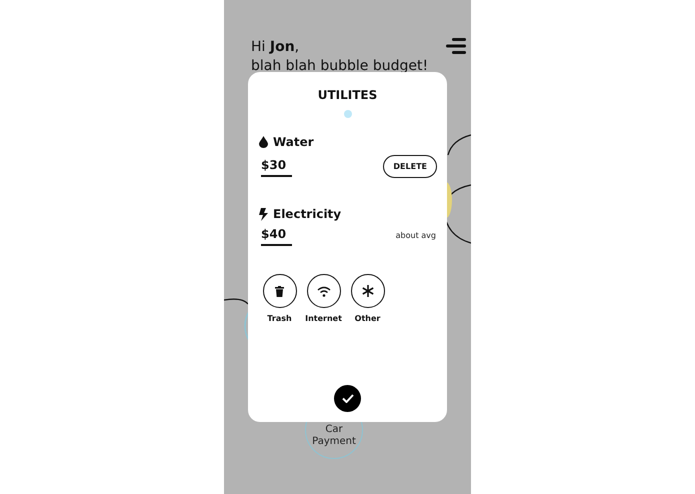 The width and height of the screenshot is (695, 494). Describe the element at coordinates (279, 318) in the screenshot. I see `category-label: Trash` at that location.